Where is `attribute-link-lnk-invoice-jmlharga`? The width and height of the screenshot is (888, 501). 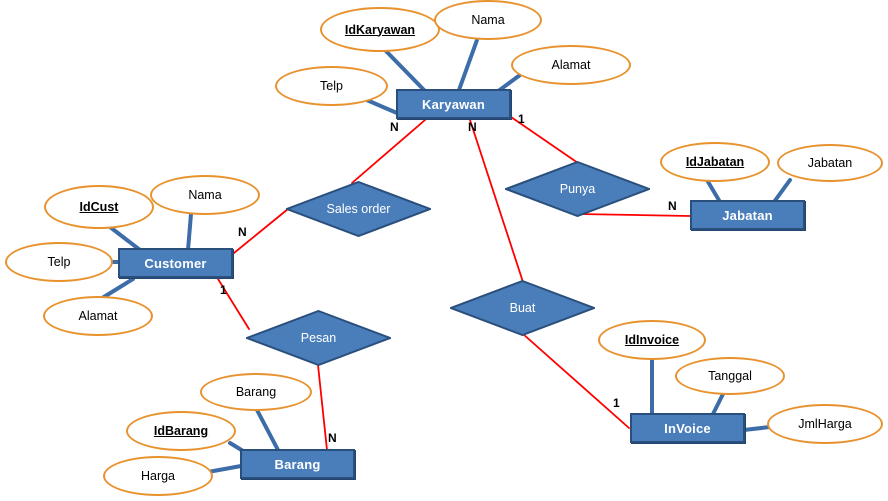
attribute-link-lnk-invoice-jmlharga is located at coordinates (757, 428).